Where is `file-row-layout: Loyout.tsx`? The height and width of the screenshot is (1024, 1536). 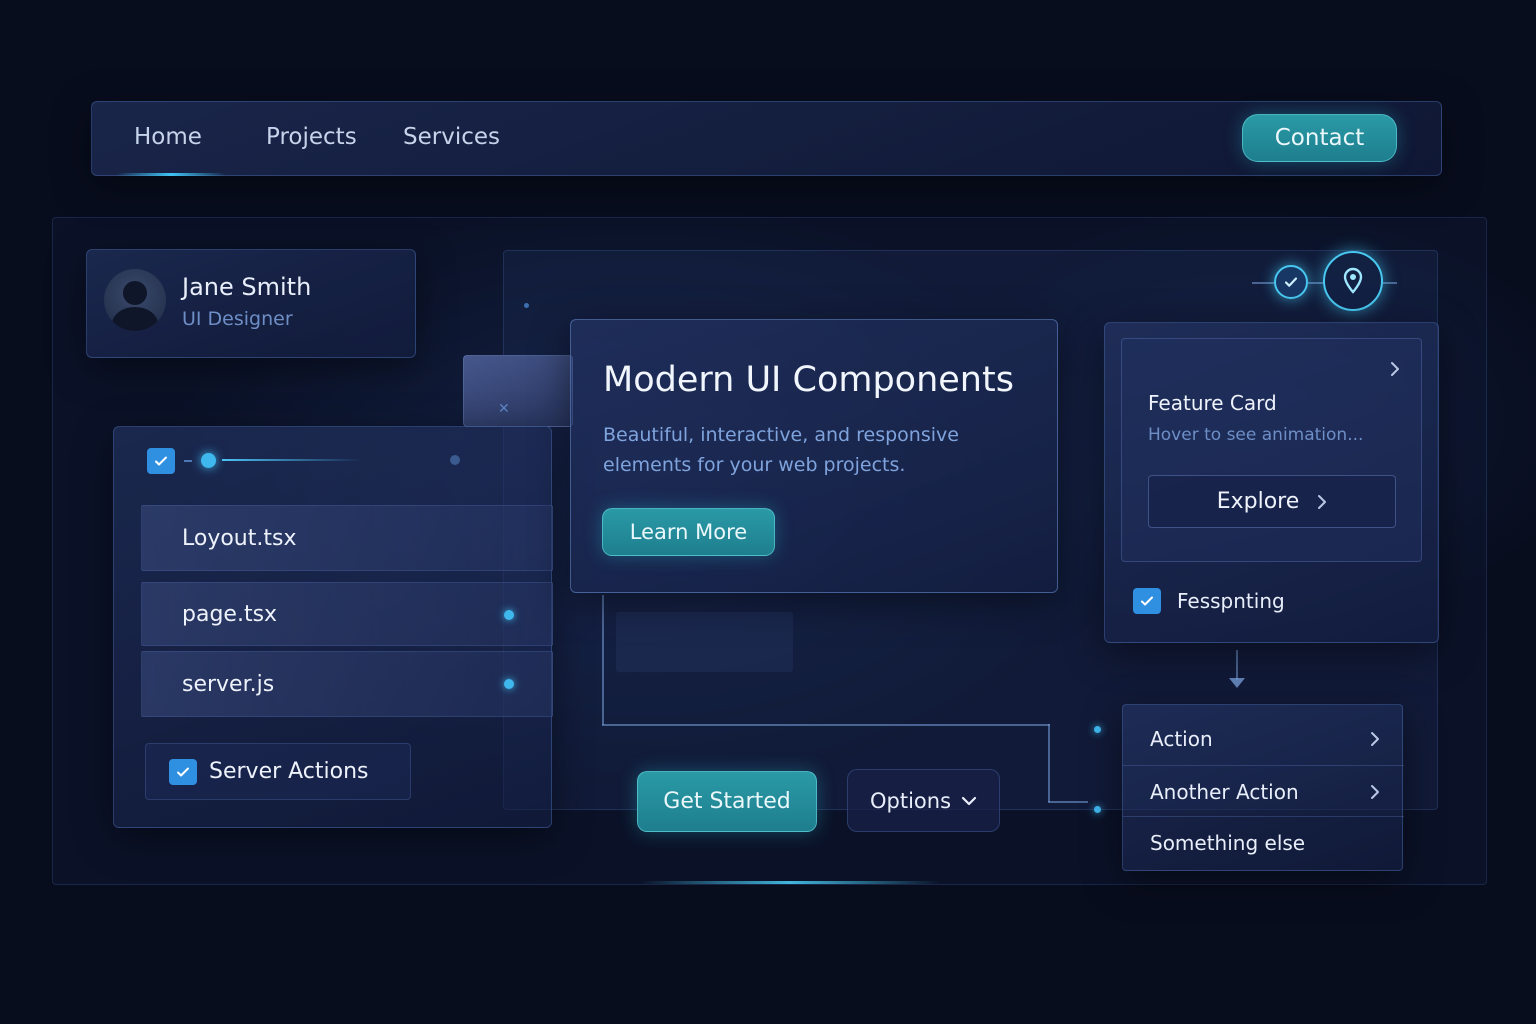 file-row-layout: Loyout.tsx is located at coordinates (347, 538).